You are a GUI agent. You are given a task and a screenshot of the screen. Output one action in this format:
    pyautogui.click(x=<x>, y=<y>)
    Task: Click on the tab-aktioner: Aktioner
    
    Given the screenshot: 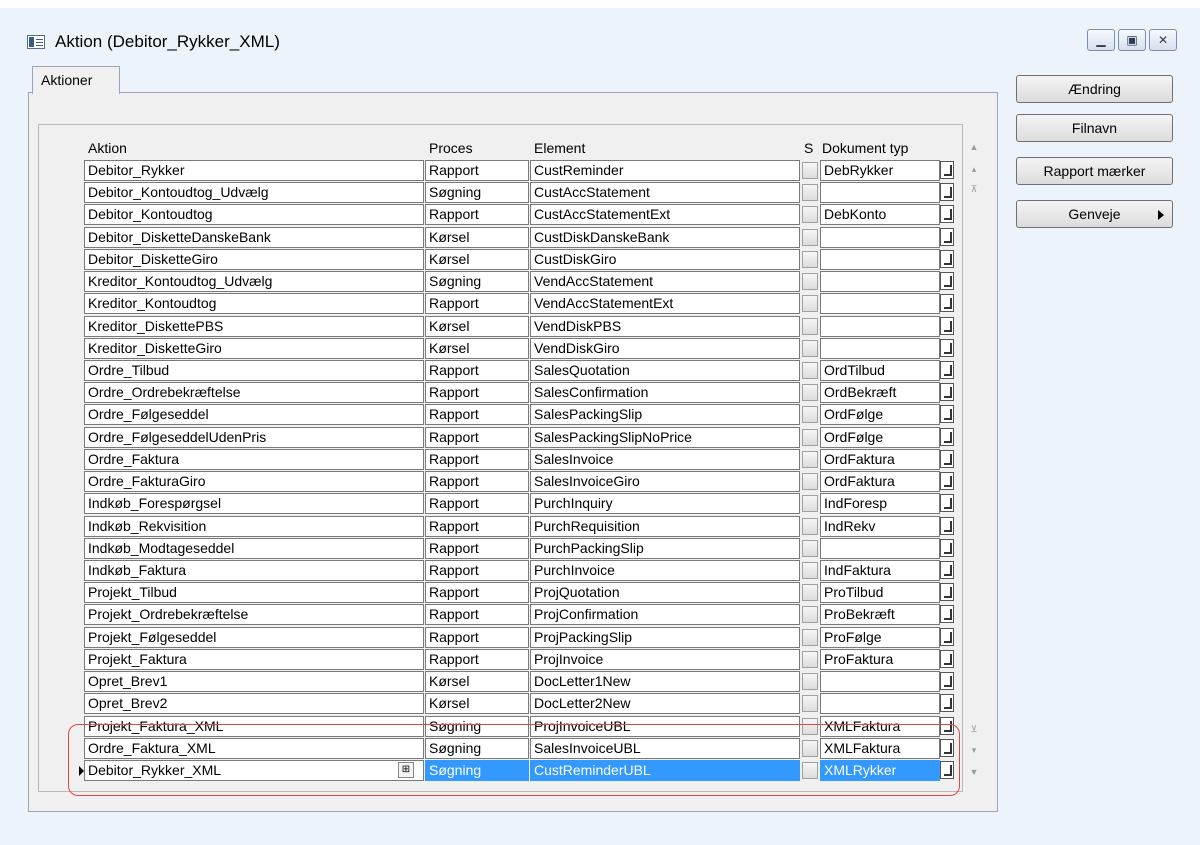 What is the action you would take?
    pyautogui.click(x=76, y=80)
    